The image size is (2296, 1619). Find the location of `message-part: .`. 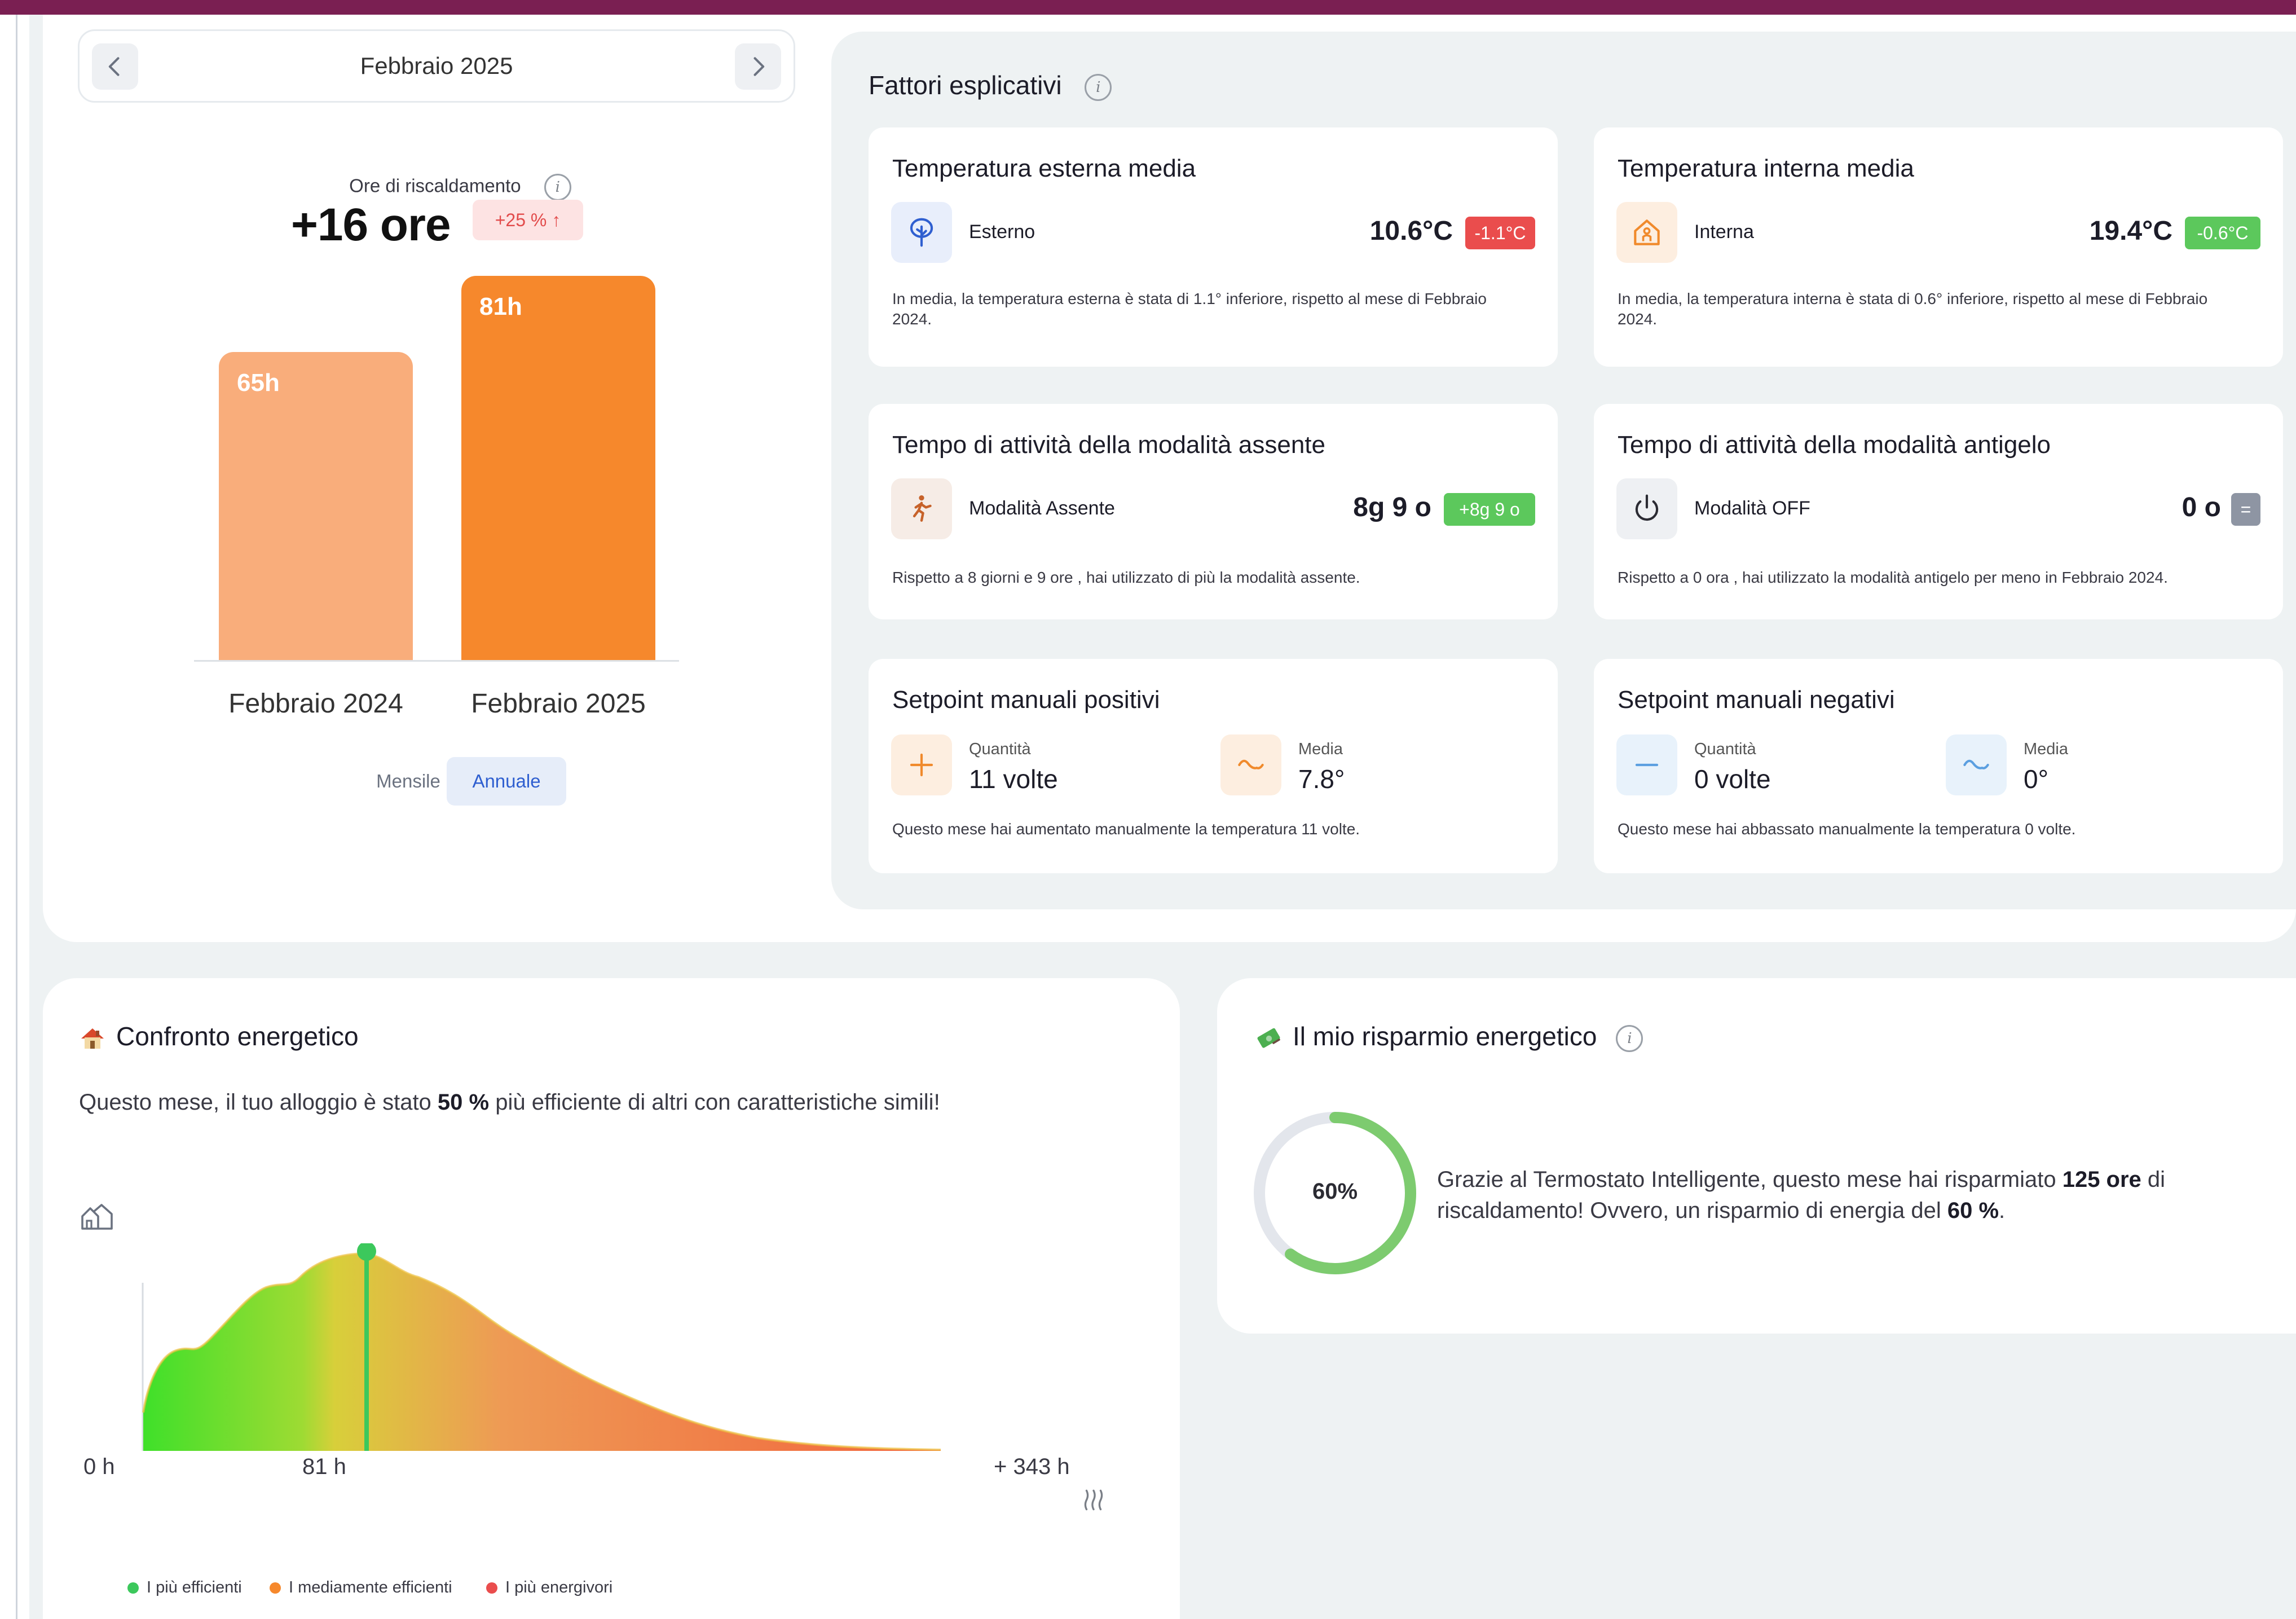

message-part: . is located at coordinates (2002, 1210).